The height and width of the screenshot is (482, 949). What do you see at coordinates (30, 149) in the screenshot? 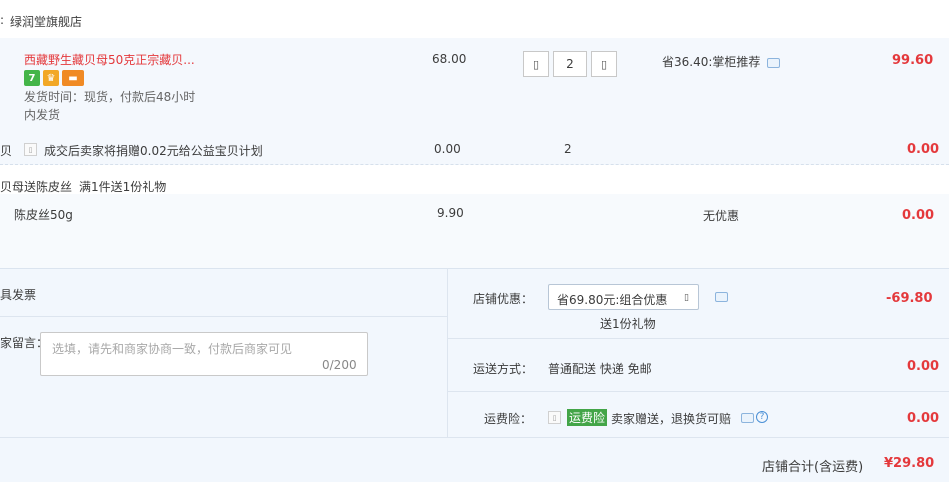
I see `charity-icon: ▯` at bounding box center [30, 149].